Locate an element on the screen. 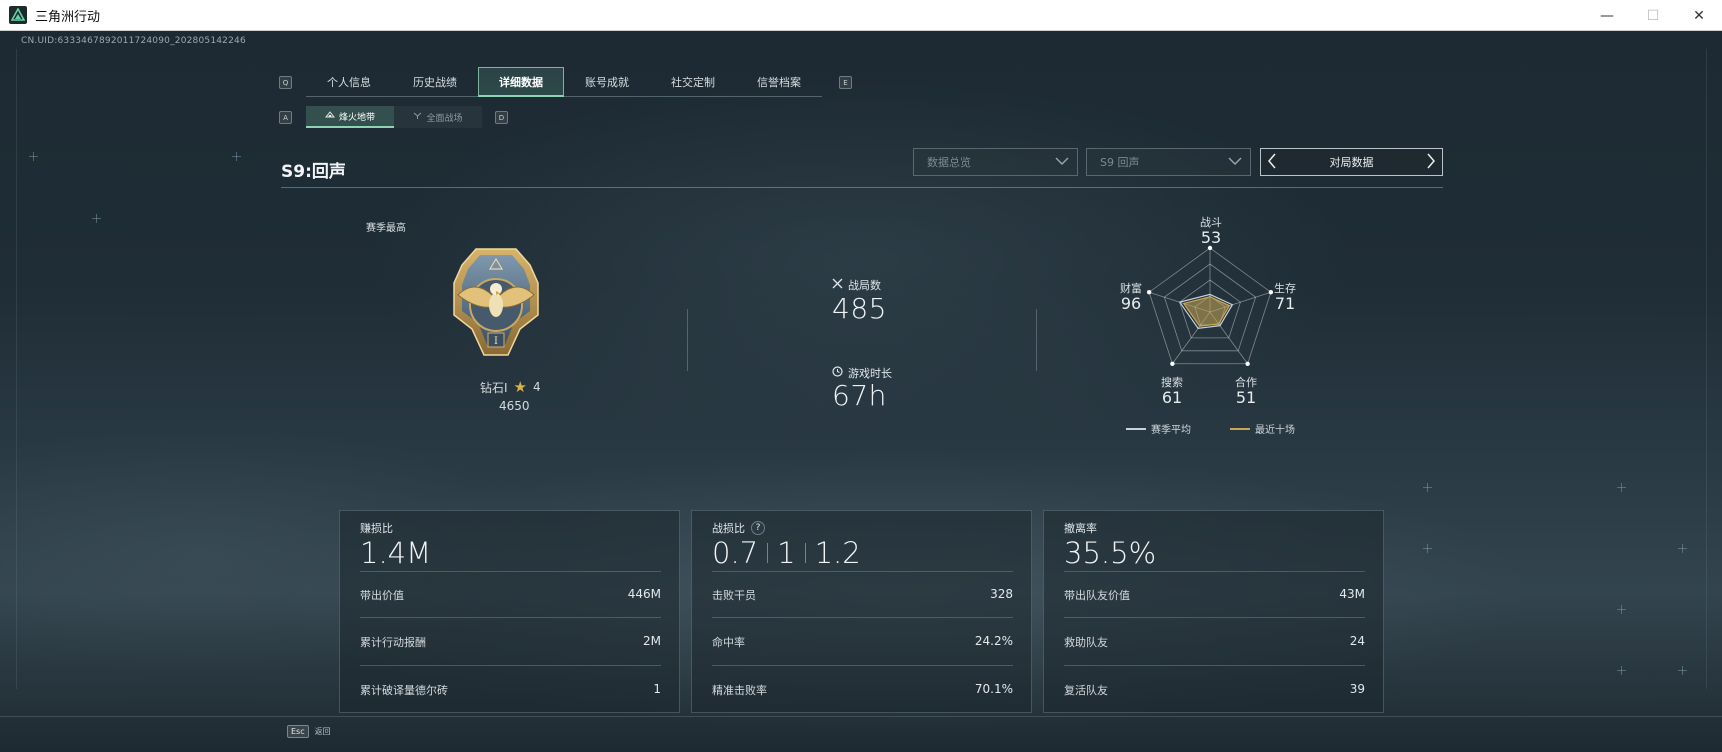 The width and height of the screenshot is (1722, 752). subtab-label: 全面战场 is located at coordinates (444, 118).